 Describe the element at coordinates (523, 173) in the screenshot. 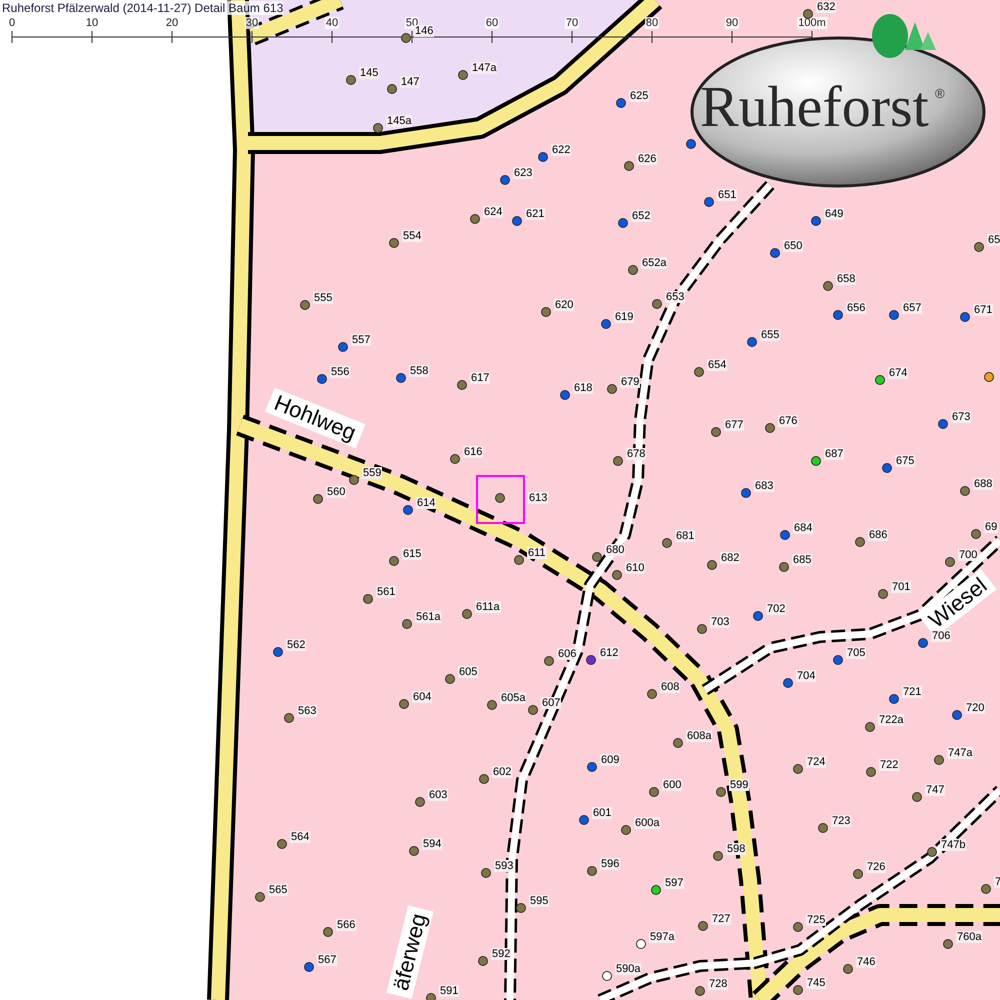

I see `tree-number: 623` at that location.